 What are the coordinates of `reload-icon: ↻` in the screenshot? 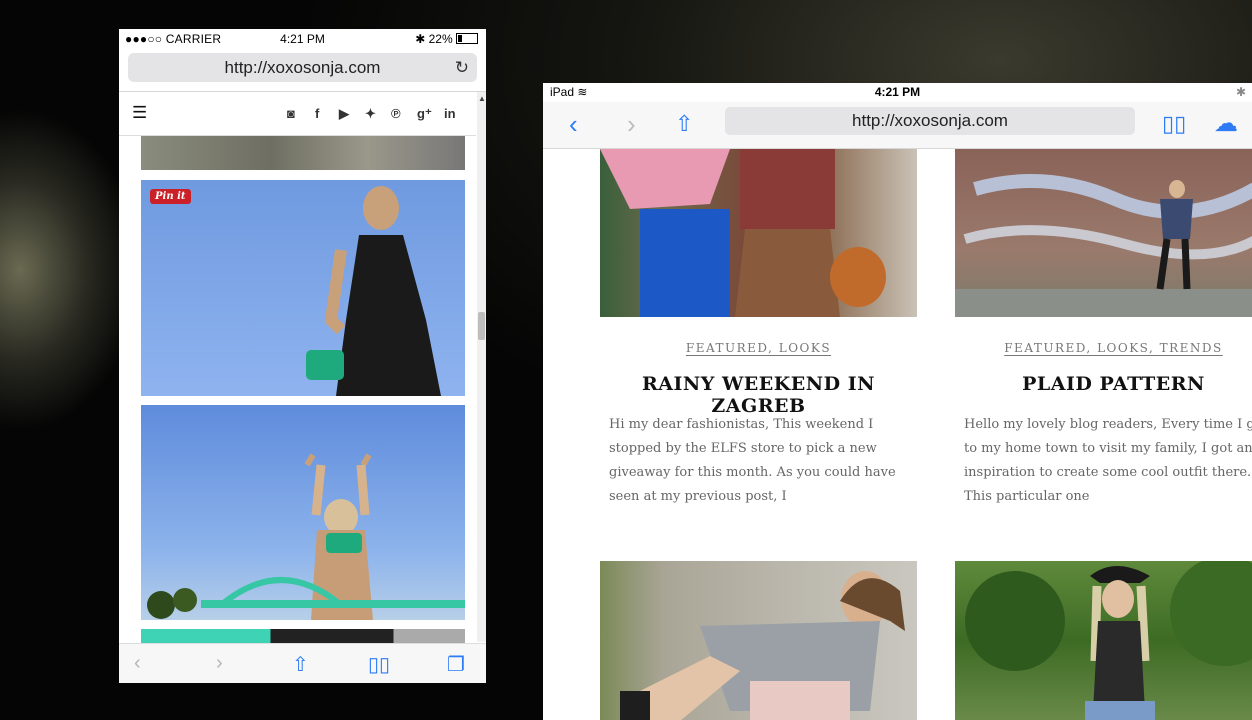 It's located at (462, 68).